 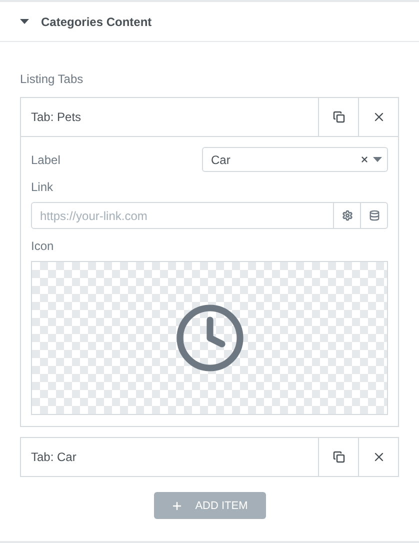 I want to click on settings-icon, so click(x=347, y=215).